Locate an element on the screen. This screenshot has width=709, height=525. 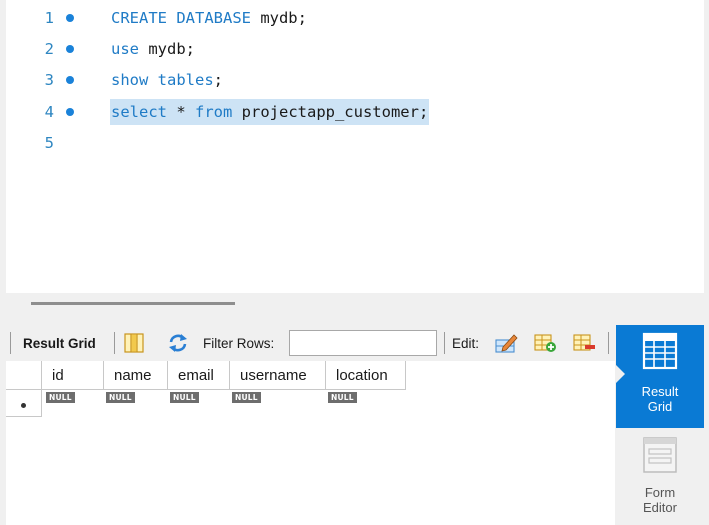
filter-rows-input is located at coordinates (363, 343).